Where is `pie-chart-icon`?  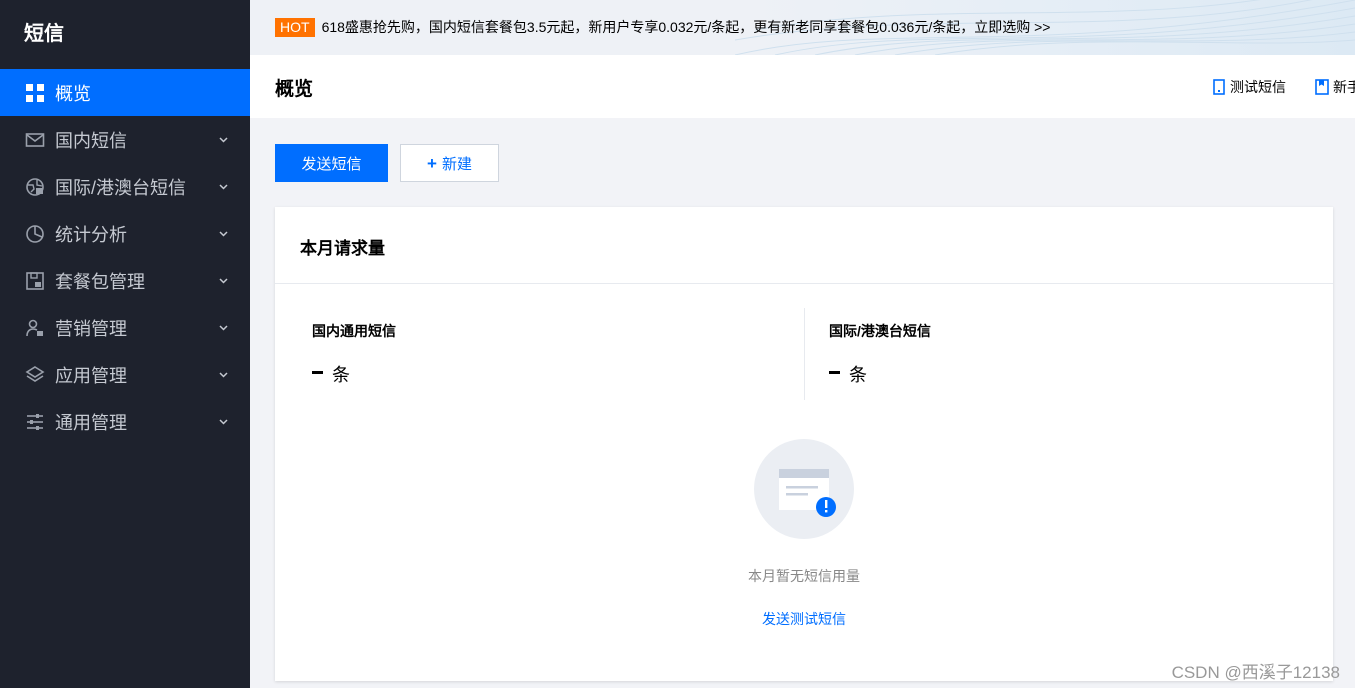
pie-chart-icon is located at coordinates (35, 234).